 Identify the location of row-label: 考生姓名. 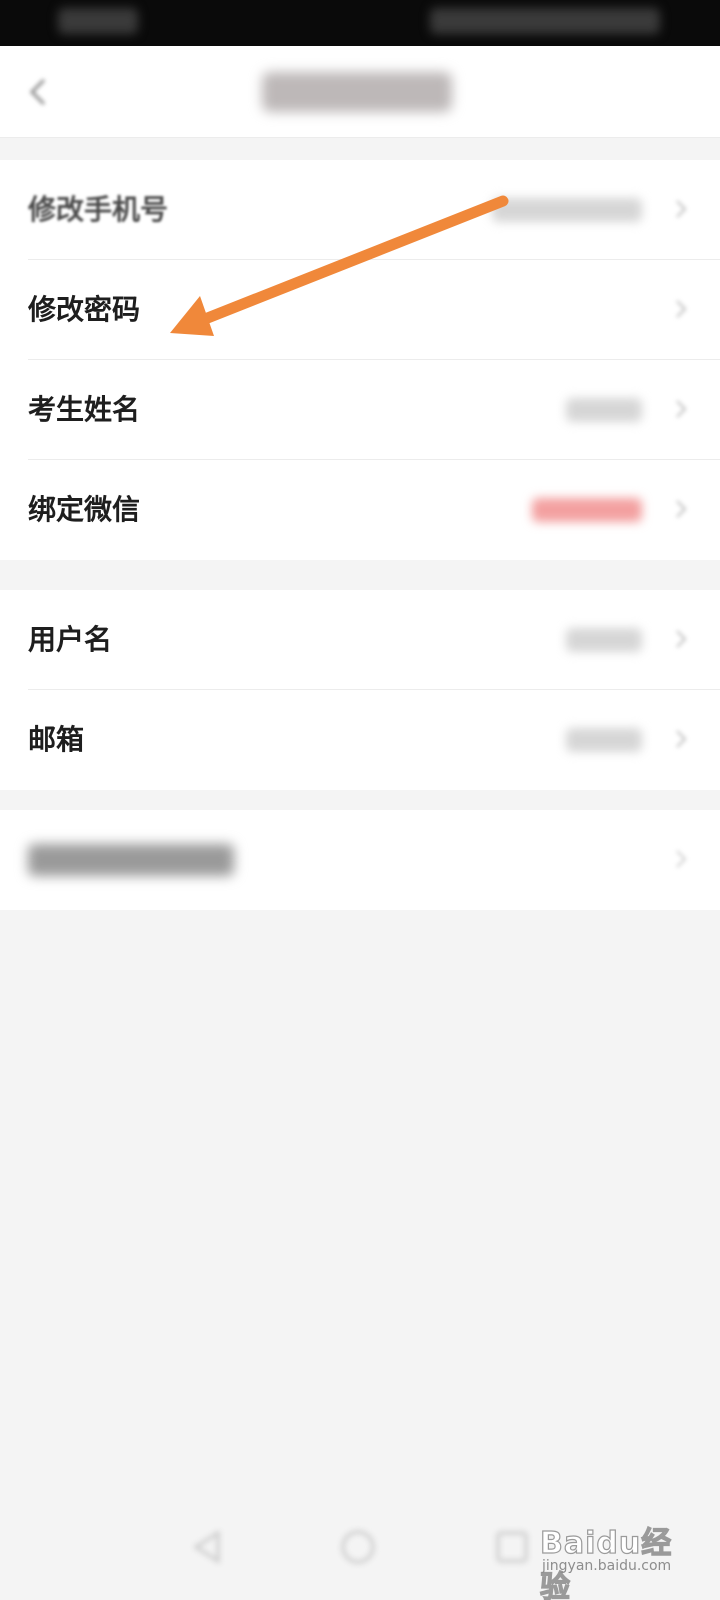
(84, 409).